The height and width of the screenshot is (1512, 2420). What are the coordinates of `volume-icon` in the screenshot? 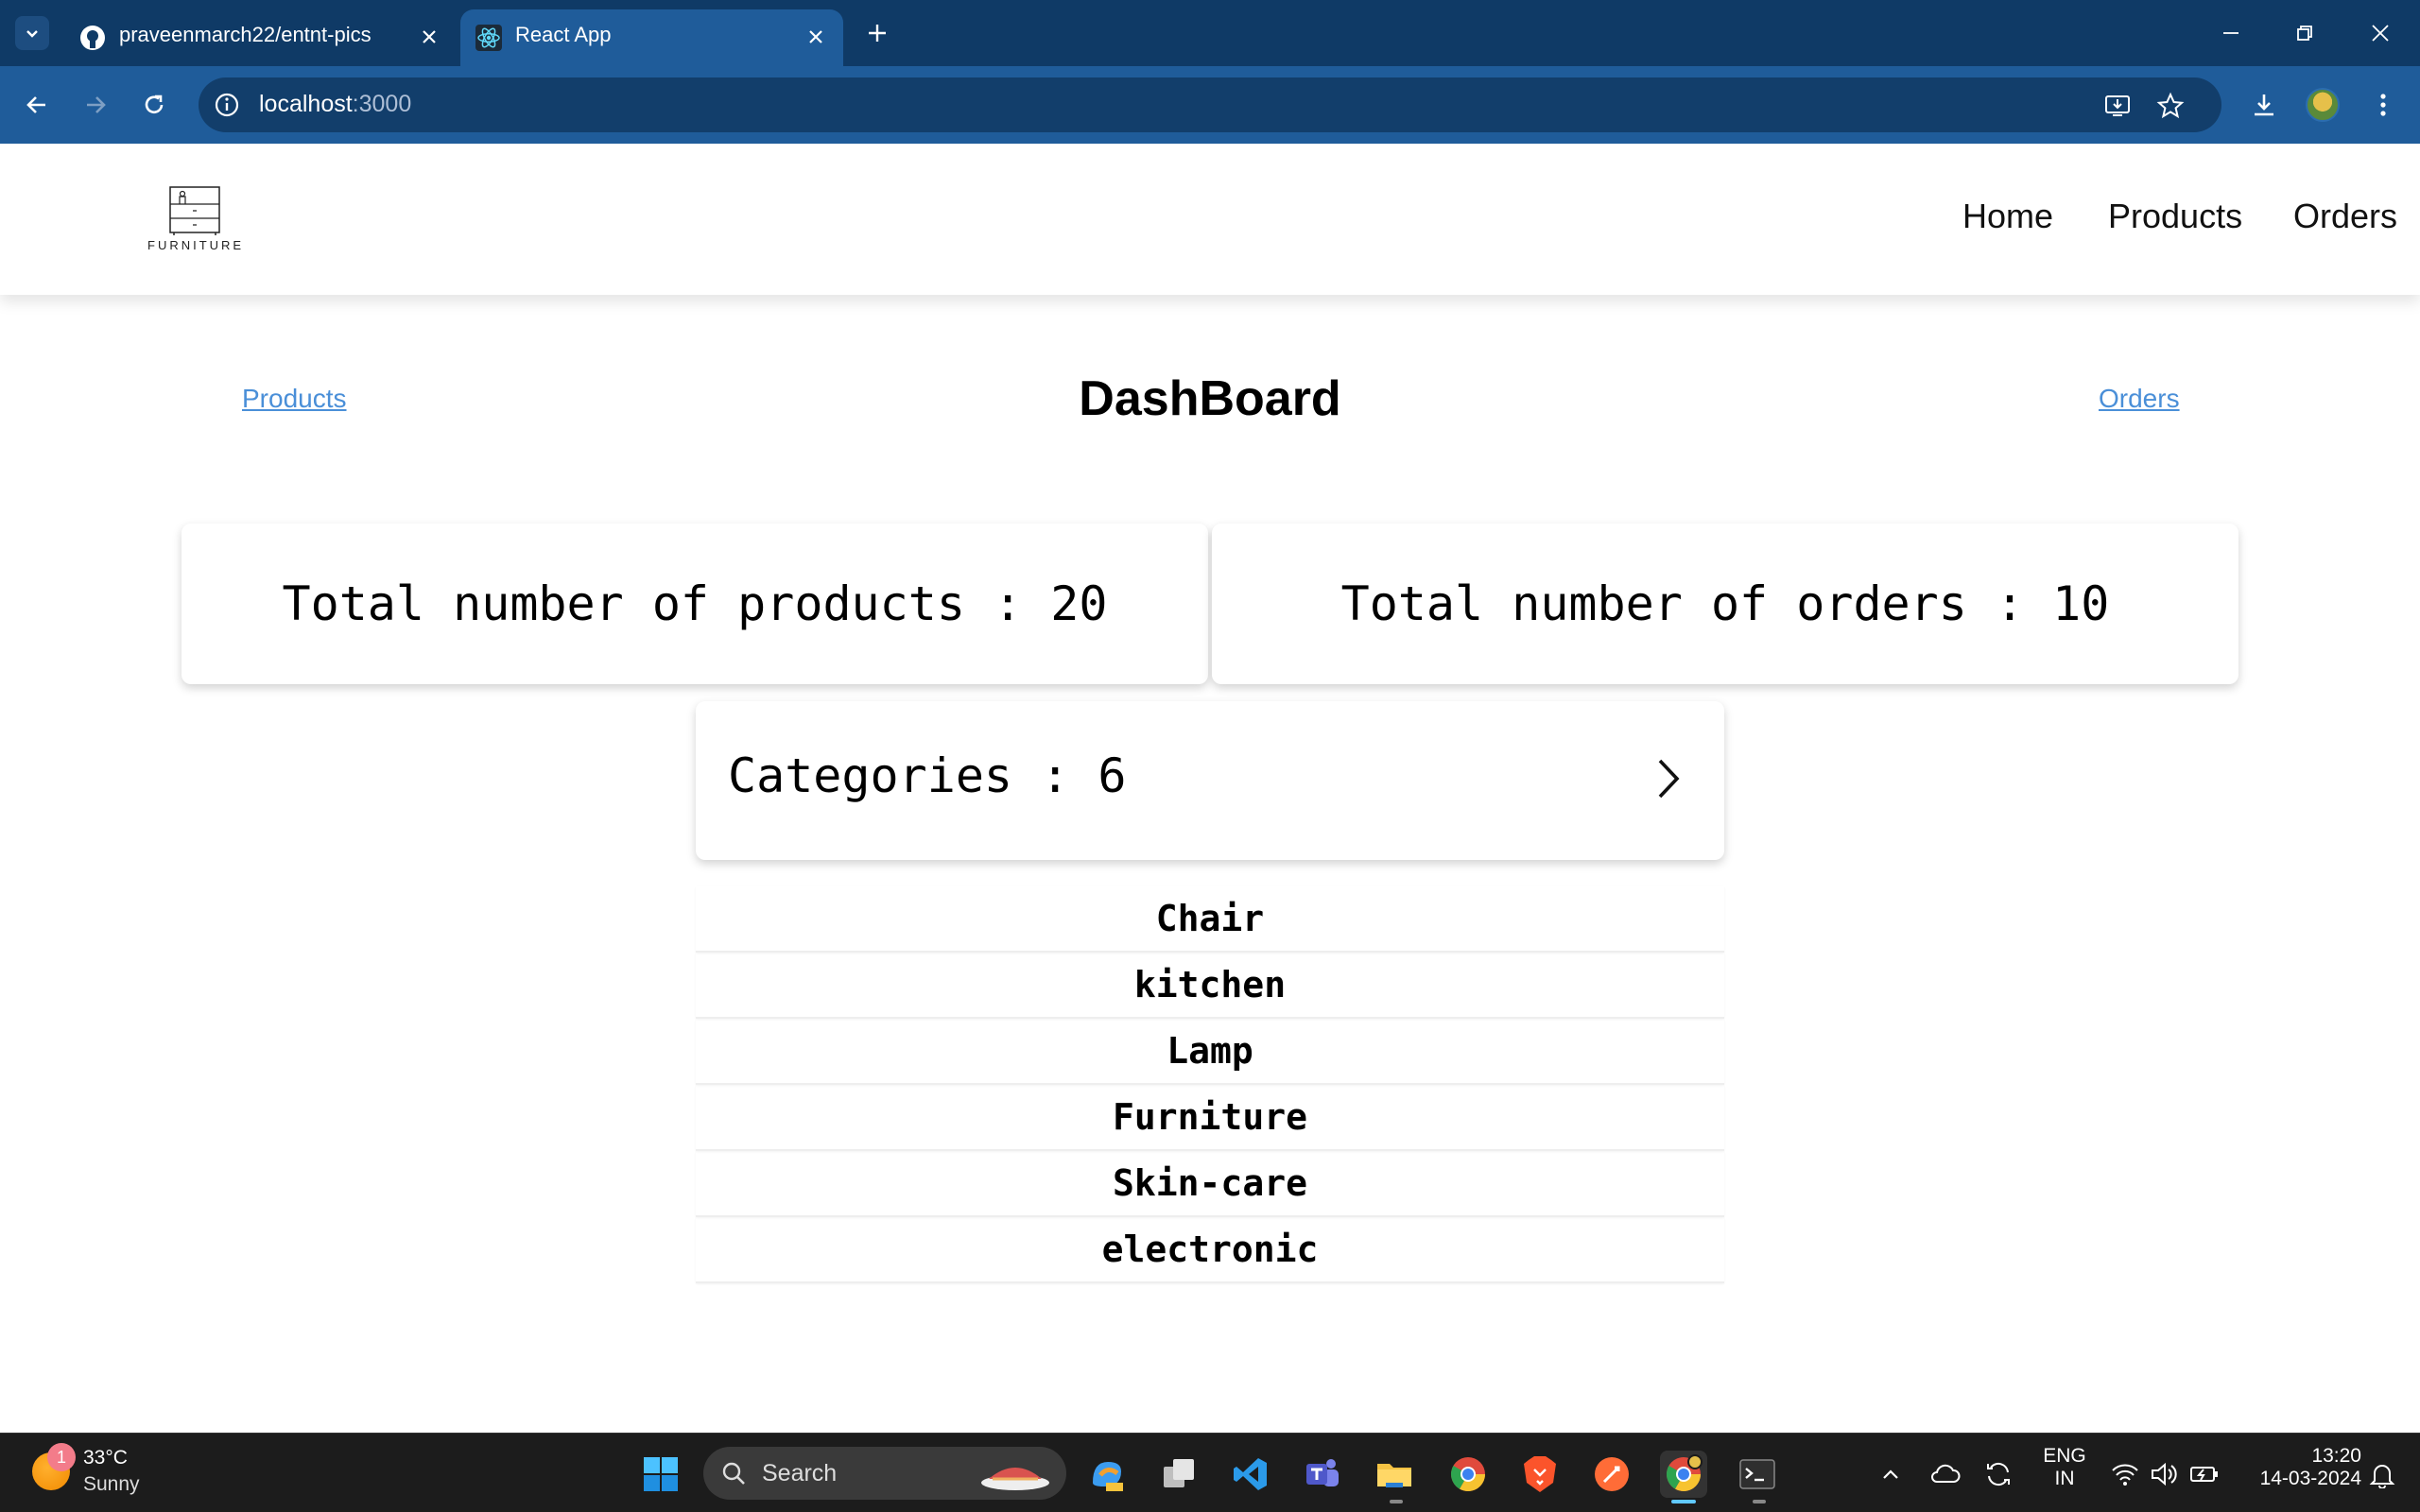 It's located at (2164, 1474).